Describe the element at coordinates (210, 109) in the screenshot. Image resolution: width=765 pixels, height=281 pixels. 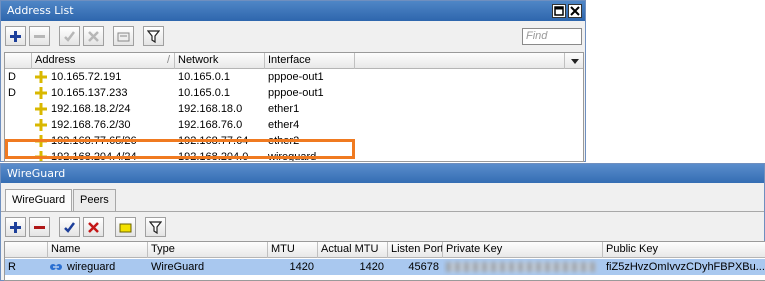
I see `row-network: 192.168.18.0` at that location.